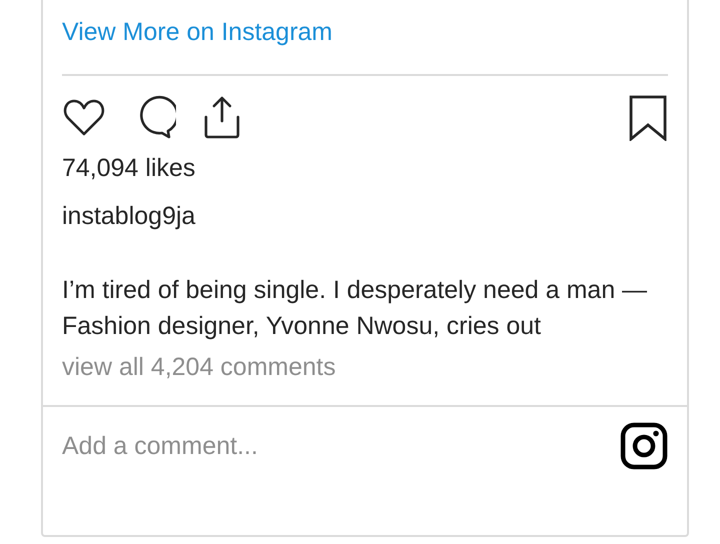 The image size is (720, 544). What do you see at coordinates (222, 118) in the screenshot?
I see `share-icon` at bounding box center [222, 118].